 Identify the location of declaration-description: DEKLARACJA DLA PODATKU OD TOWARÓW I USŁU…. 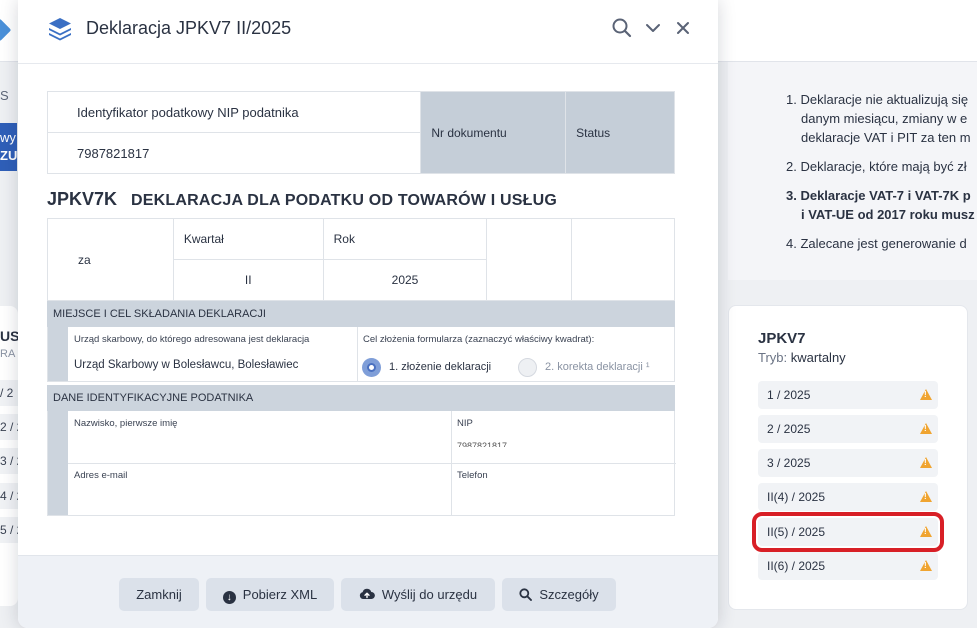
(344, 200).